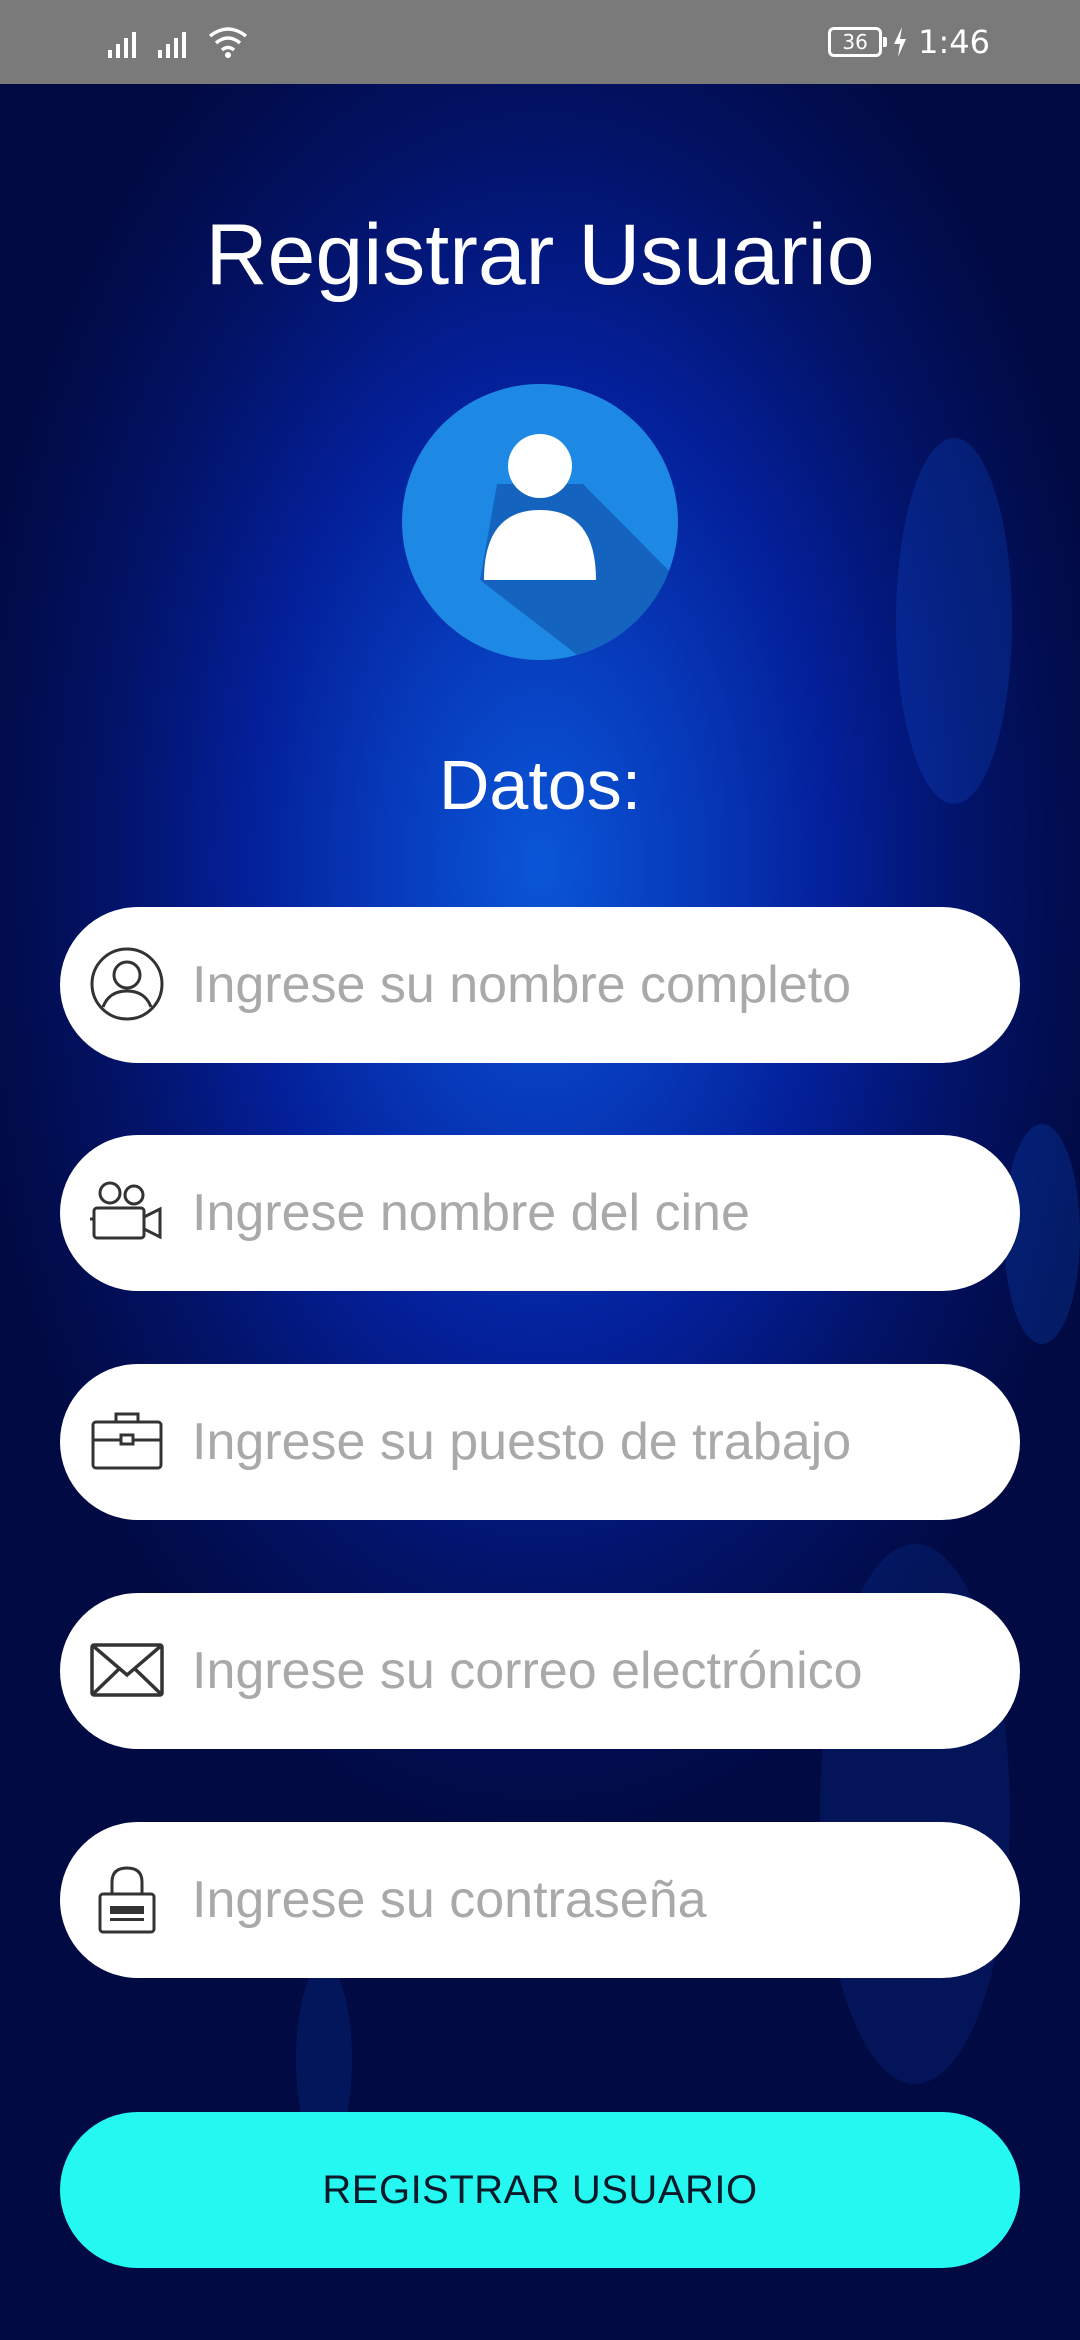 This screenshot has width=1080, height=2340. I want to click on envelope-icon, so click(127, 1670).